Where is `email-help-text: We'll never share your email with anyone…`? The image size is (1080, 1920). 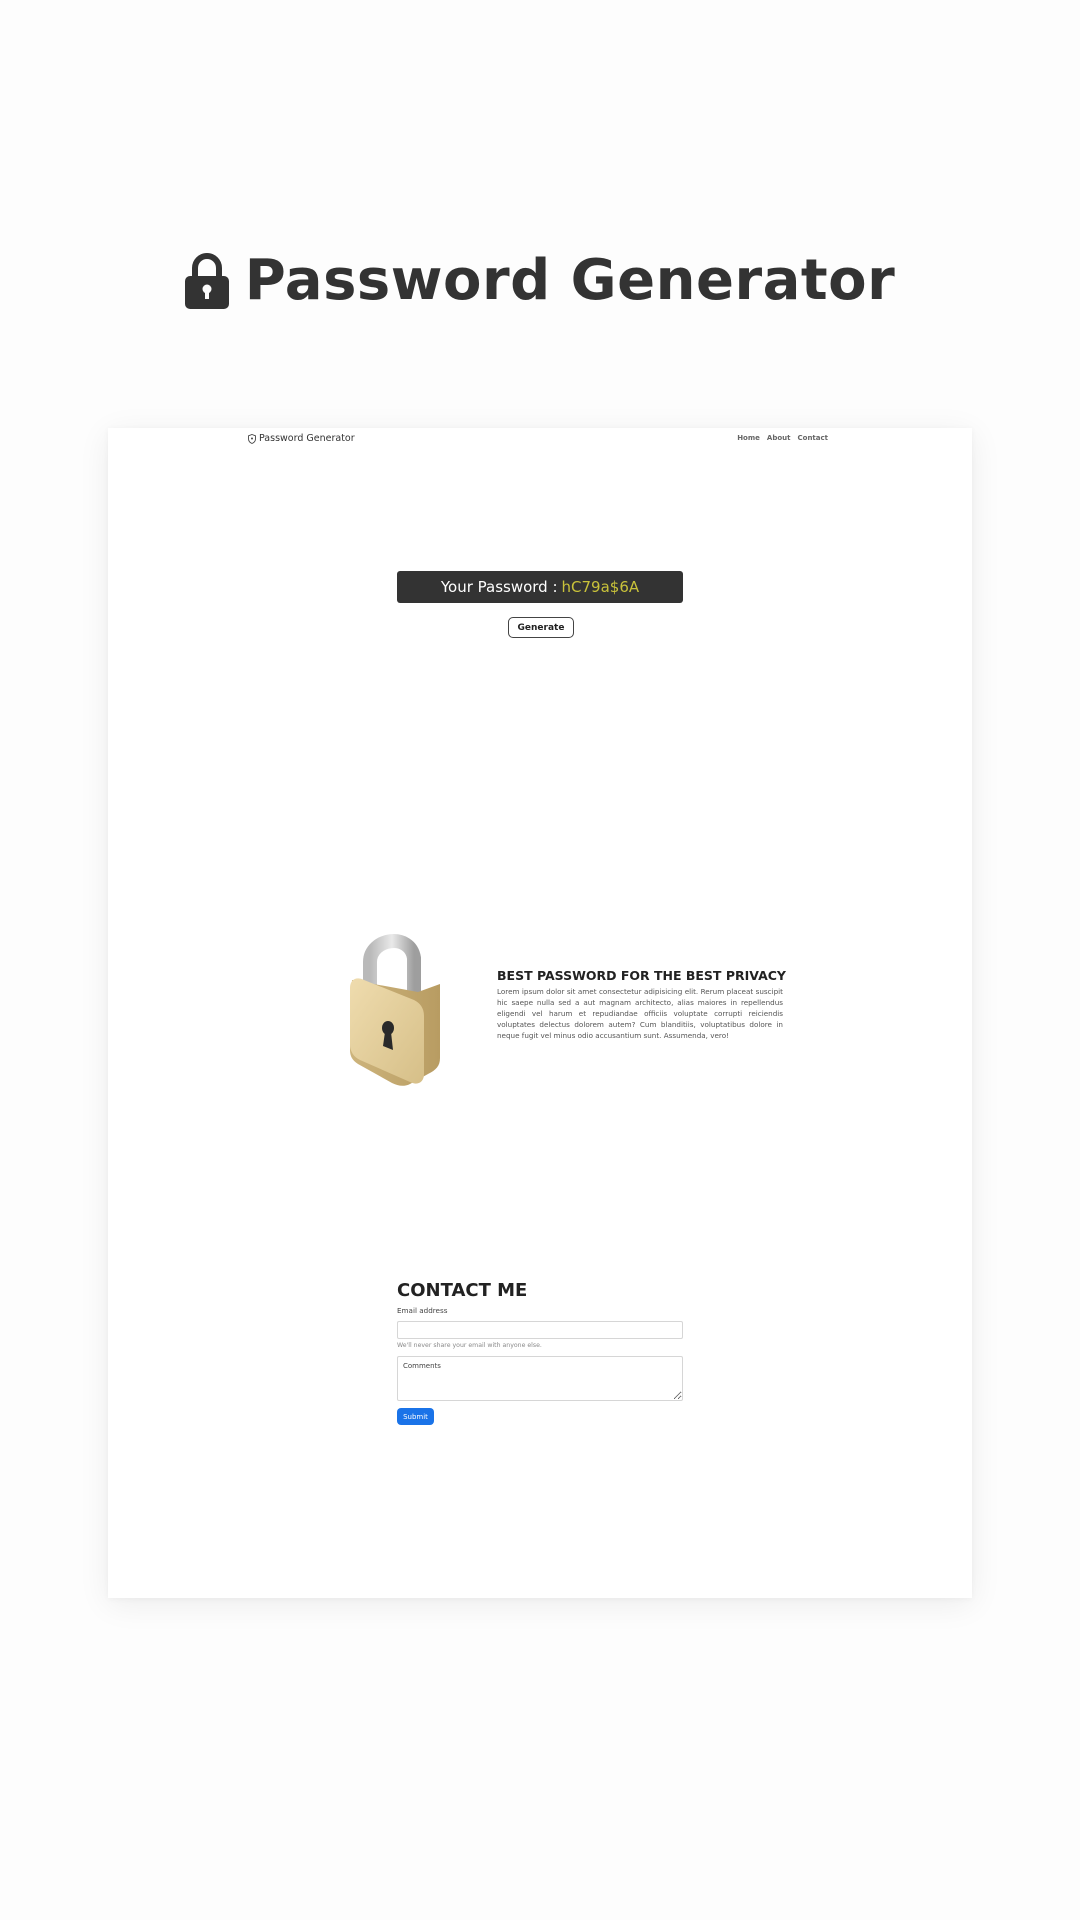
email-help-text: We'll never share your email with anyone… is located at coordinates (469, 1345).